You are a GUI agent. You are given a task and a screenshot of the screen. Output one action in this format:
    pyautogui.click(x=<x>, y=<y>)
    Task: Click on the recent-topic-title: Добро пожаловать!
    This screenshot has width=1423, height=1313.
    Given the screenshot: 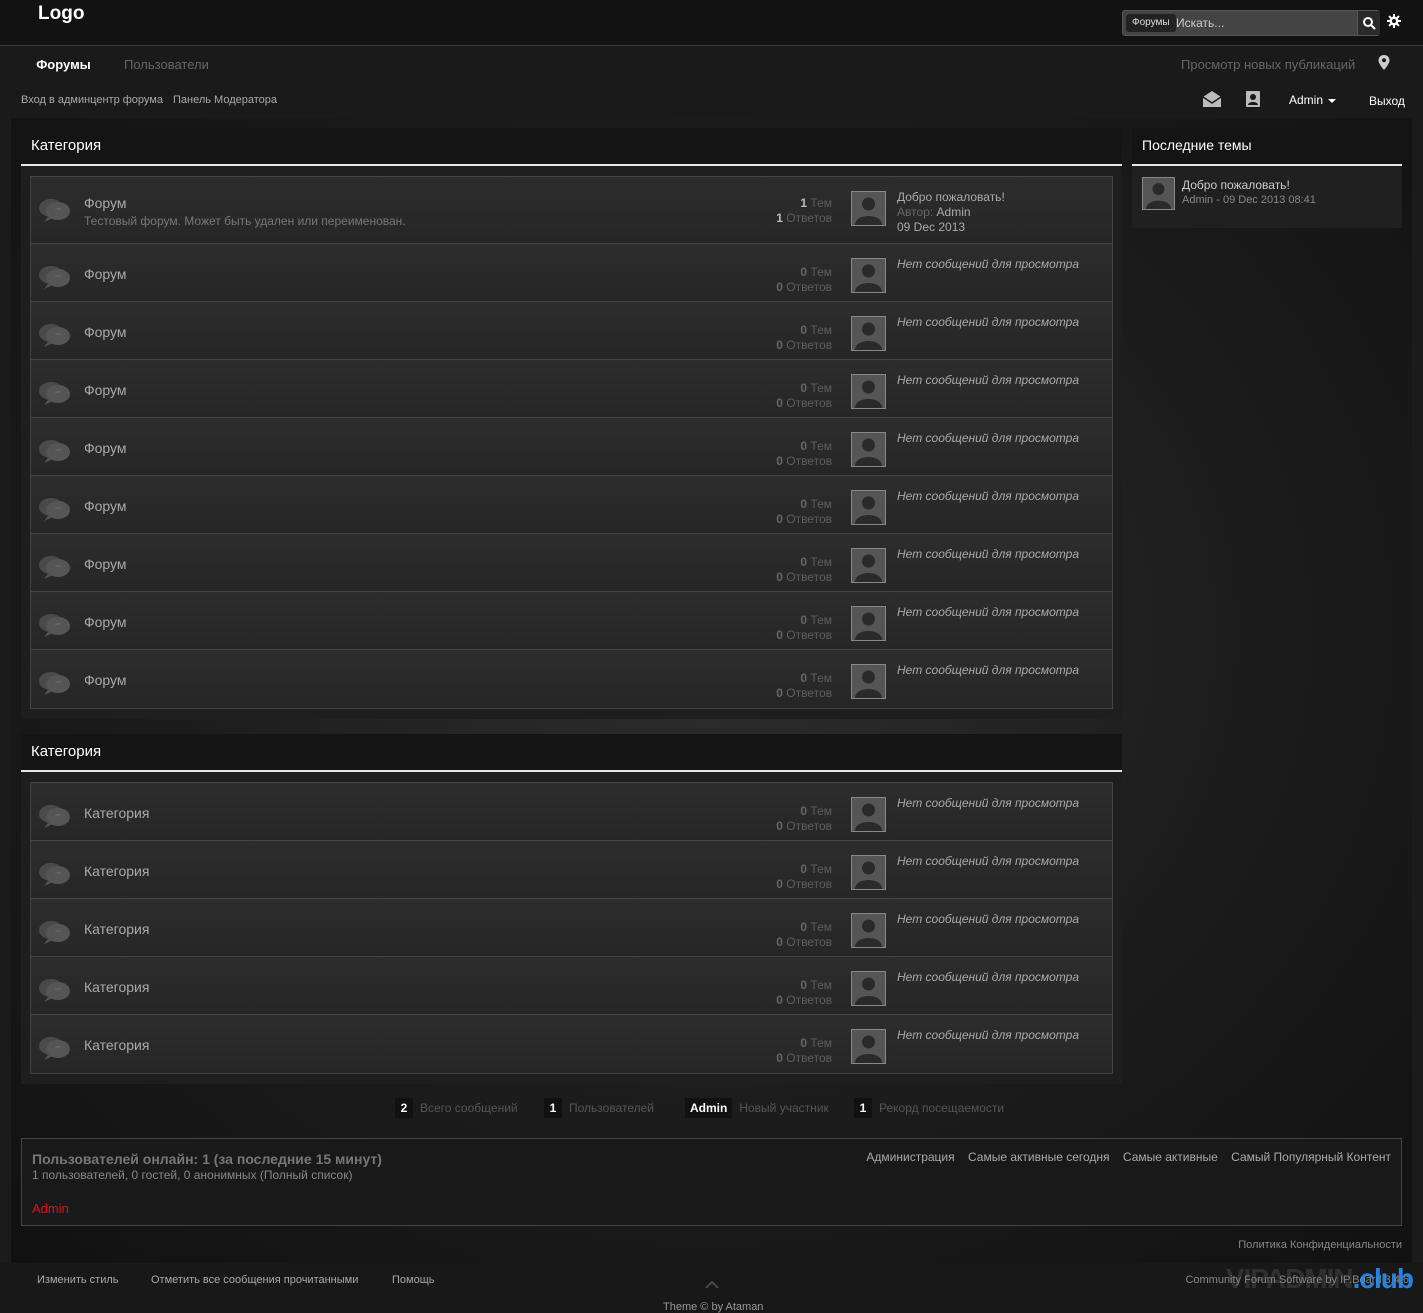 What is the action you would take?
    pyautogui.click(x=1282, y=185)
    